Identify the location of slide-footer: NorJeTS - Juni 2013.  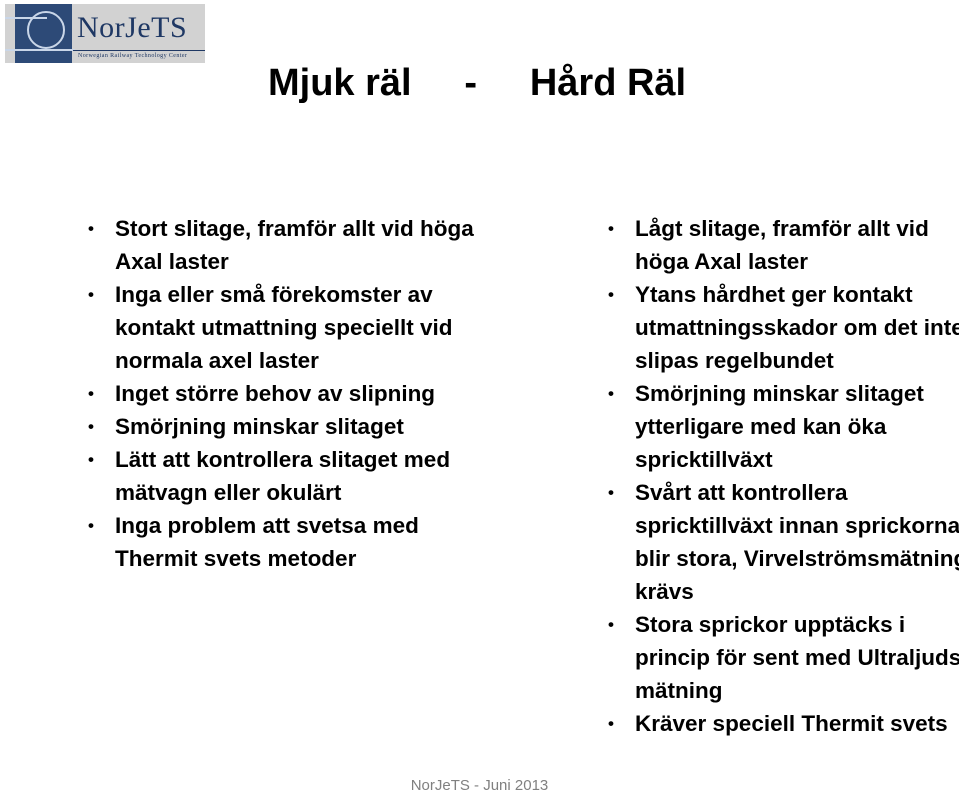
(479, 785).